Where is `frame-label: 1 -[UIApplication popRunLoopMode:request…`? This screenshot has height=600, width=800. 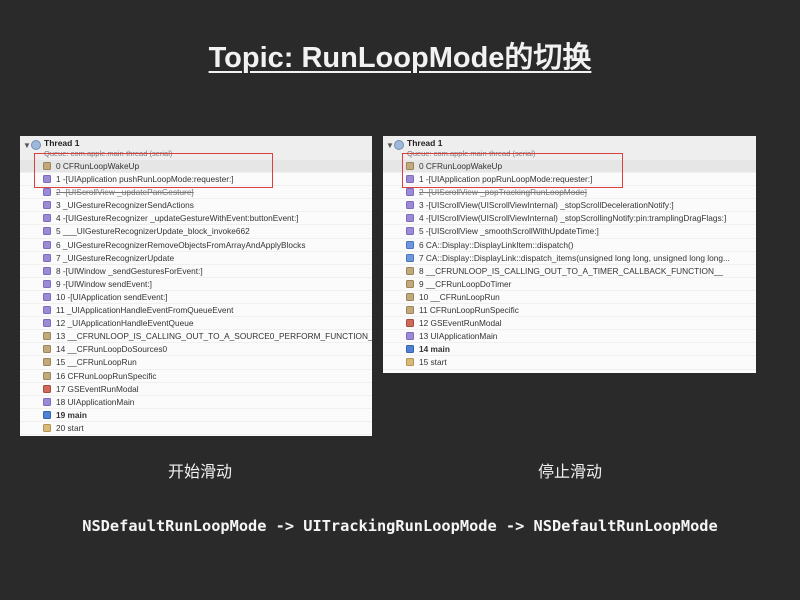
frame-label: 1 -[UIApplication popRunLoopMode:request… is located at coordinates (506, 179).